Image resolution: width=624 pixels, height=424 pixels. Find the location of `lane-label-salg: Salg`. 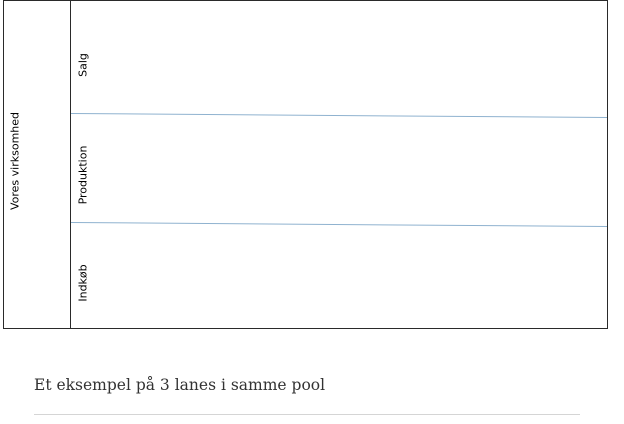

lane-label-salg: Salg is located at coordinates (83, 65).